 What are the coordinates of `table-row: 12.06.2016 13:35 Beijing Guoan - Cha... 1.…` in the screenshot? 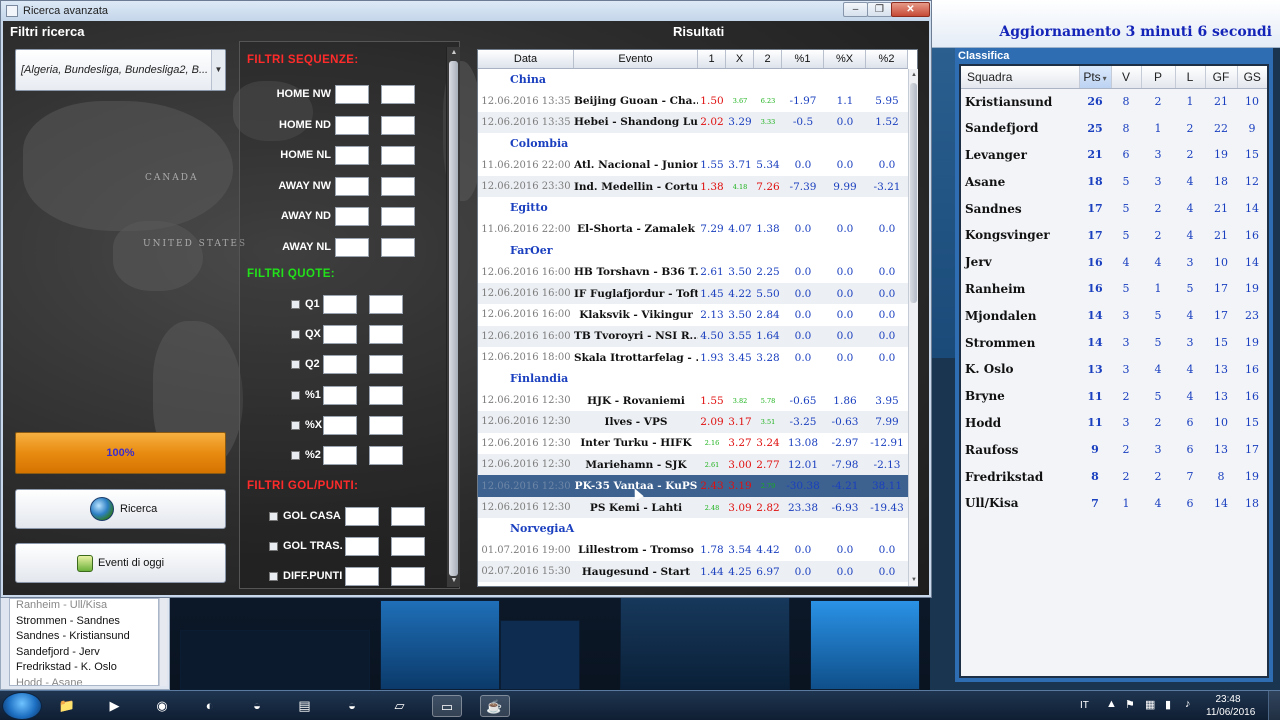 It's located at (693, 100).